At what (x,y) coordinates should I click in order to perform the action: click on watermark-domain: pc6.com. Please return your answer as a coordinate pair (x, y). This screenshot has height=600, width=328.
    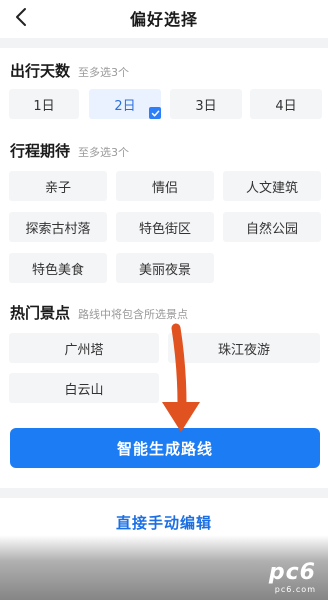
    Looking at the image, I should click on (295, 589).